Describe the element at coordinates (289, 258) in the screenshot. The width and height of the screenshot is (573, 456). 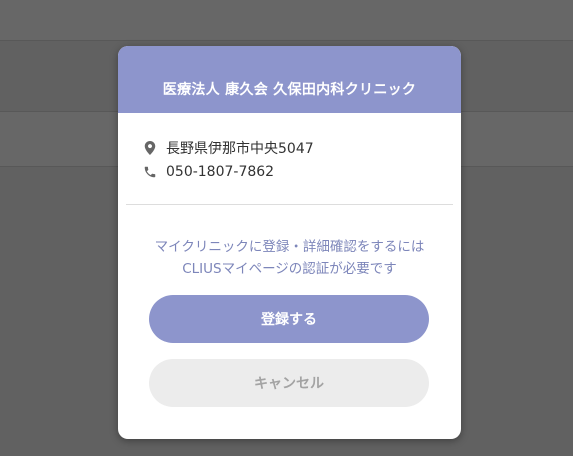
I see `auth-required-message: マイクリニックに登録・詳細確認をするには CLIUSマイページの認証が必要です` at that location.